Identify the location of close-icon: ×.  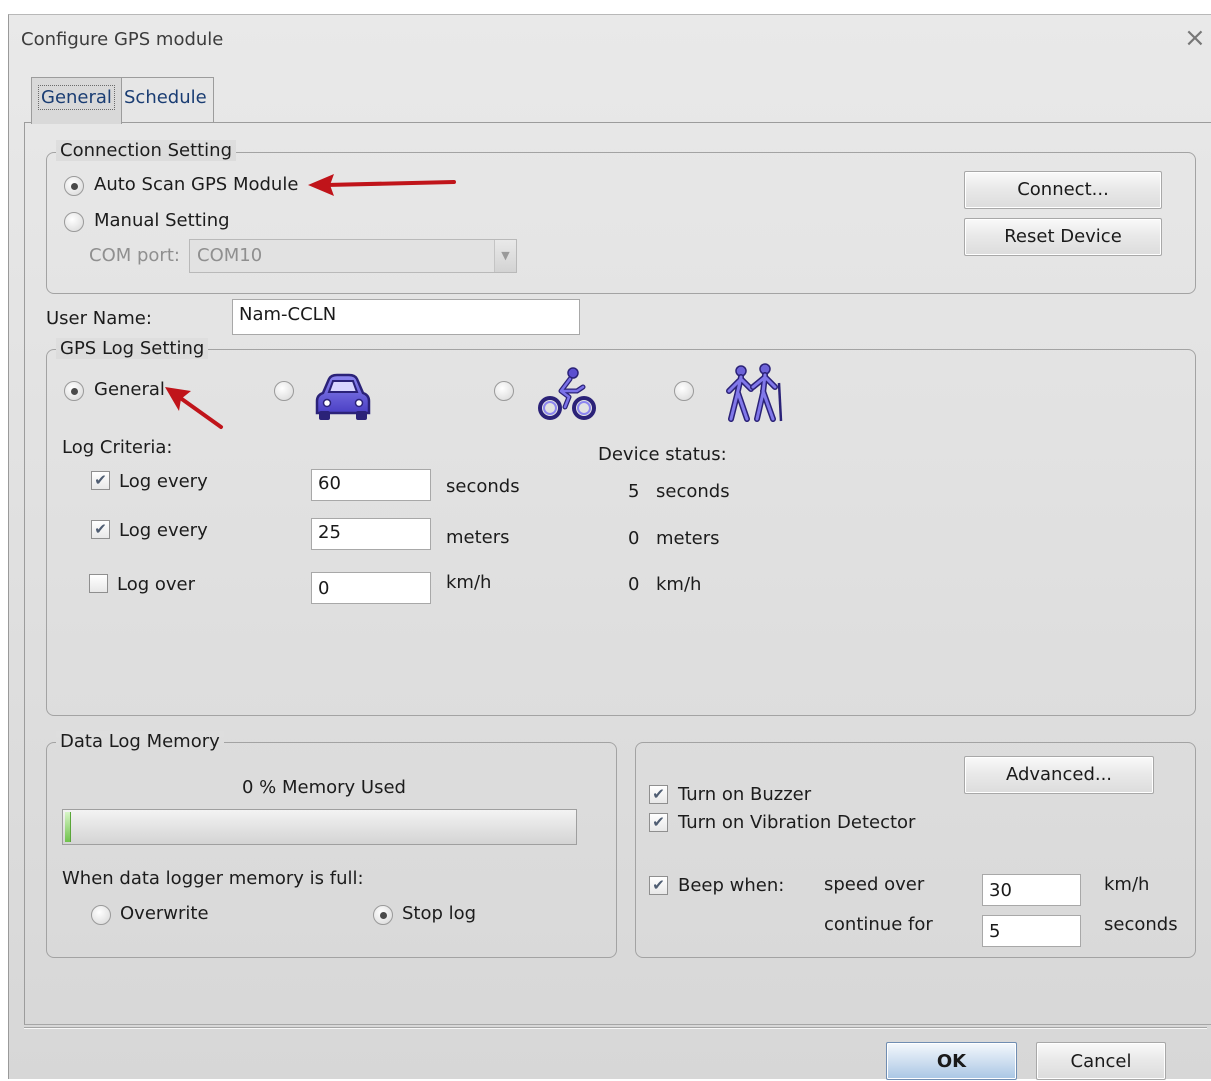
(1195, 38).